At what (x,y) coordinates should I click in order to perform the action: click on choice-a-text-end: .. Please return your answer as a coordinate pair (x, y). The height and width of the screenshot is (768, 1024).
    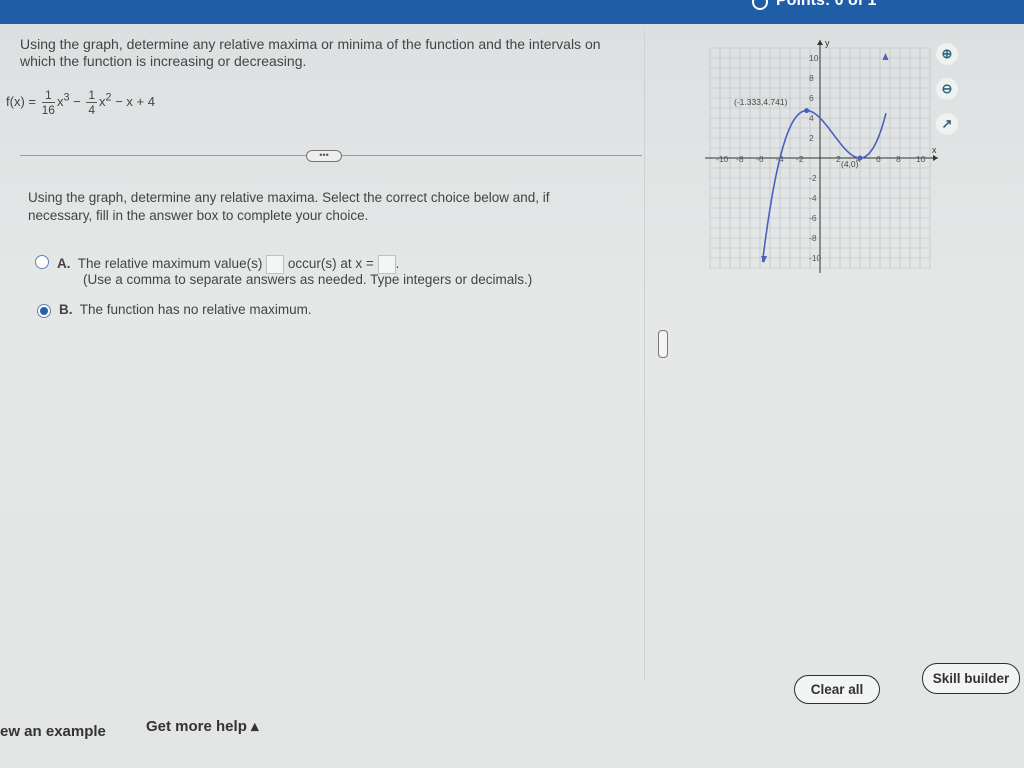
    Looking at the image, I should click on (397, 264).